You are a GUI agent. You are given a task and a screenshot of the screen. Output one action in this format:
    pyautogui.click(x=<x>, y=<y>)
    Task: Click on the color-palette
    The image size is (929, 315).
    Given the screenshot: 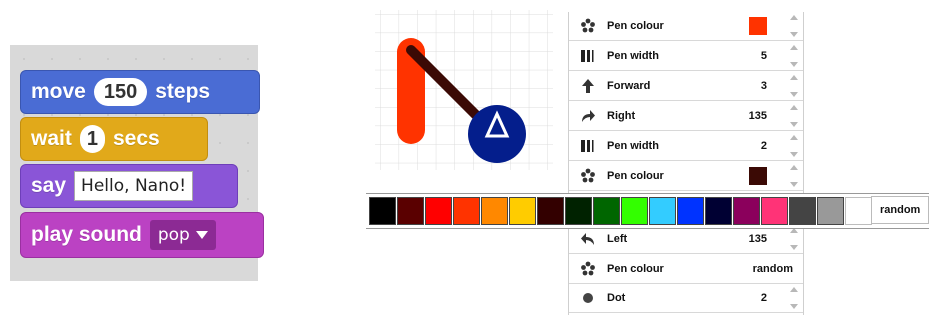 What is the action you would take?
    pyautogui.click(x=647, y=211)
    